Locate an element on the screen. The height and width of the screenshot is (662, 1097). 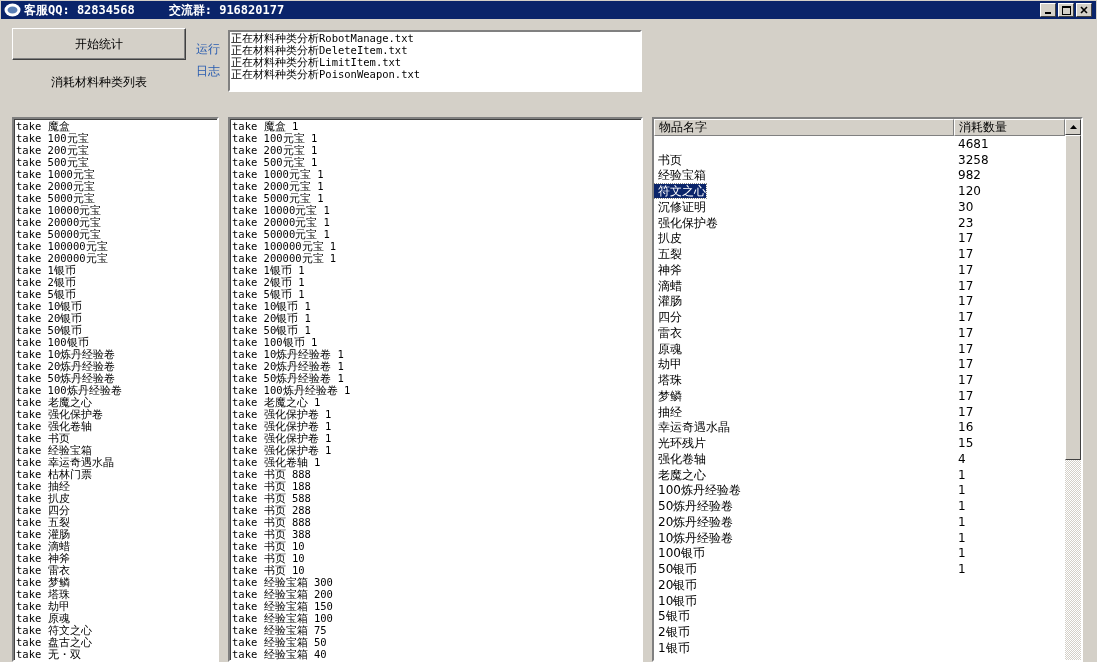
window-title: 客服QQ: 82834568 is located at coordinates (79, 10).